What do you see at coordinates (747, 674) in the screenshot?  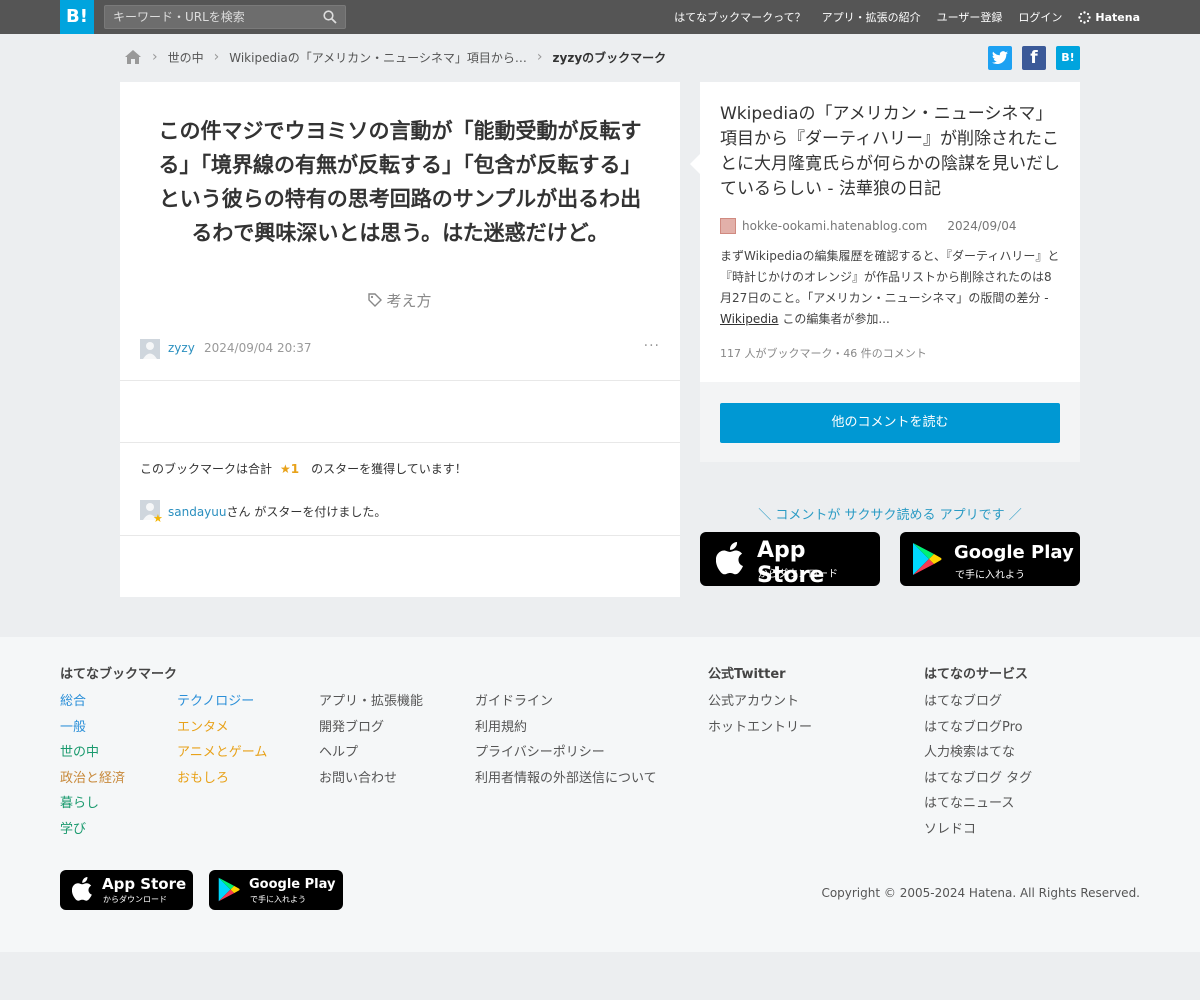 I see `footer-twitter-heading: 公式Twitter` at bounding box center [747, 674].